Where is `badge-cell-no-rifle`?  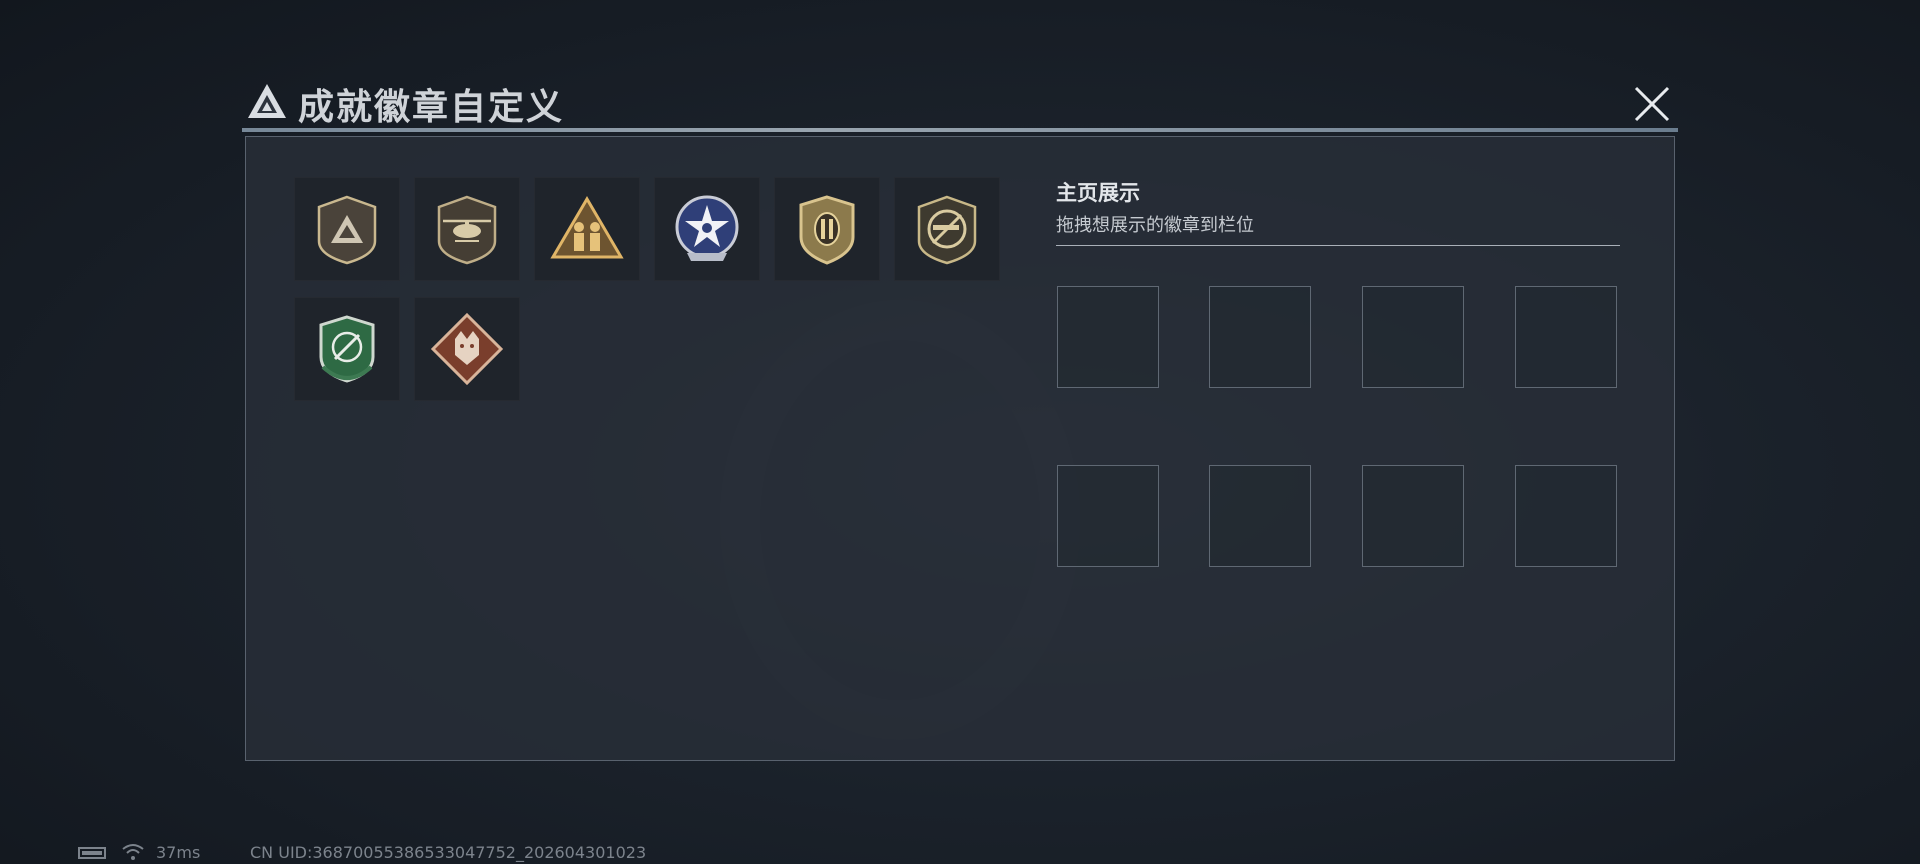 badge-cell-no-rifle is located at coordinates (947, 229).